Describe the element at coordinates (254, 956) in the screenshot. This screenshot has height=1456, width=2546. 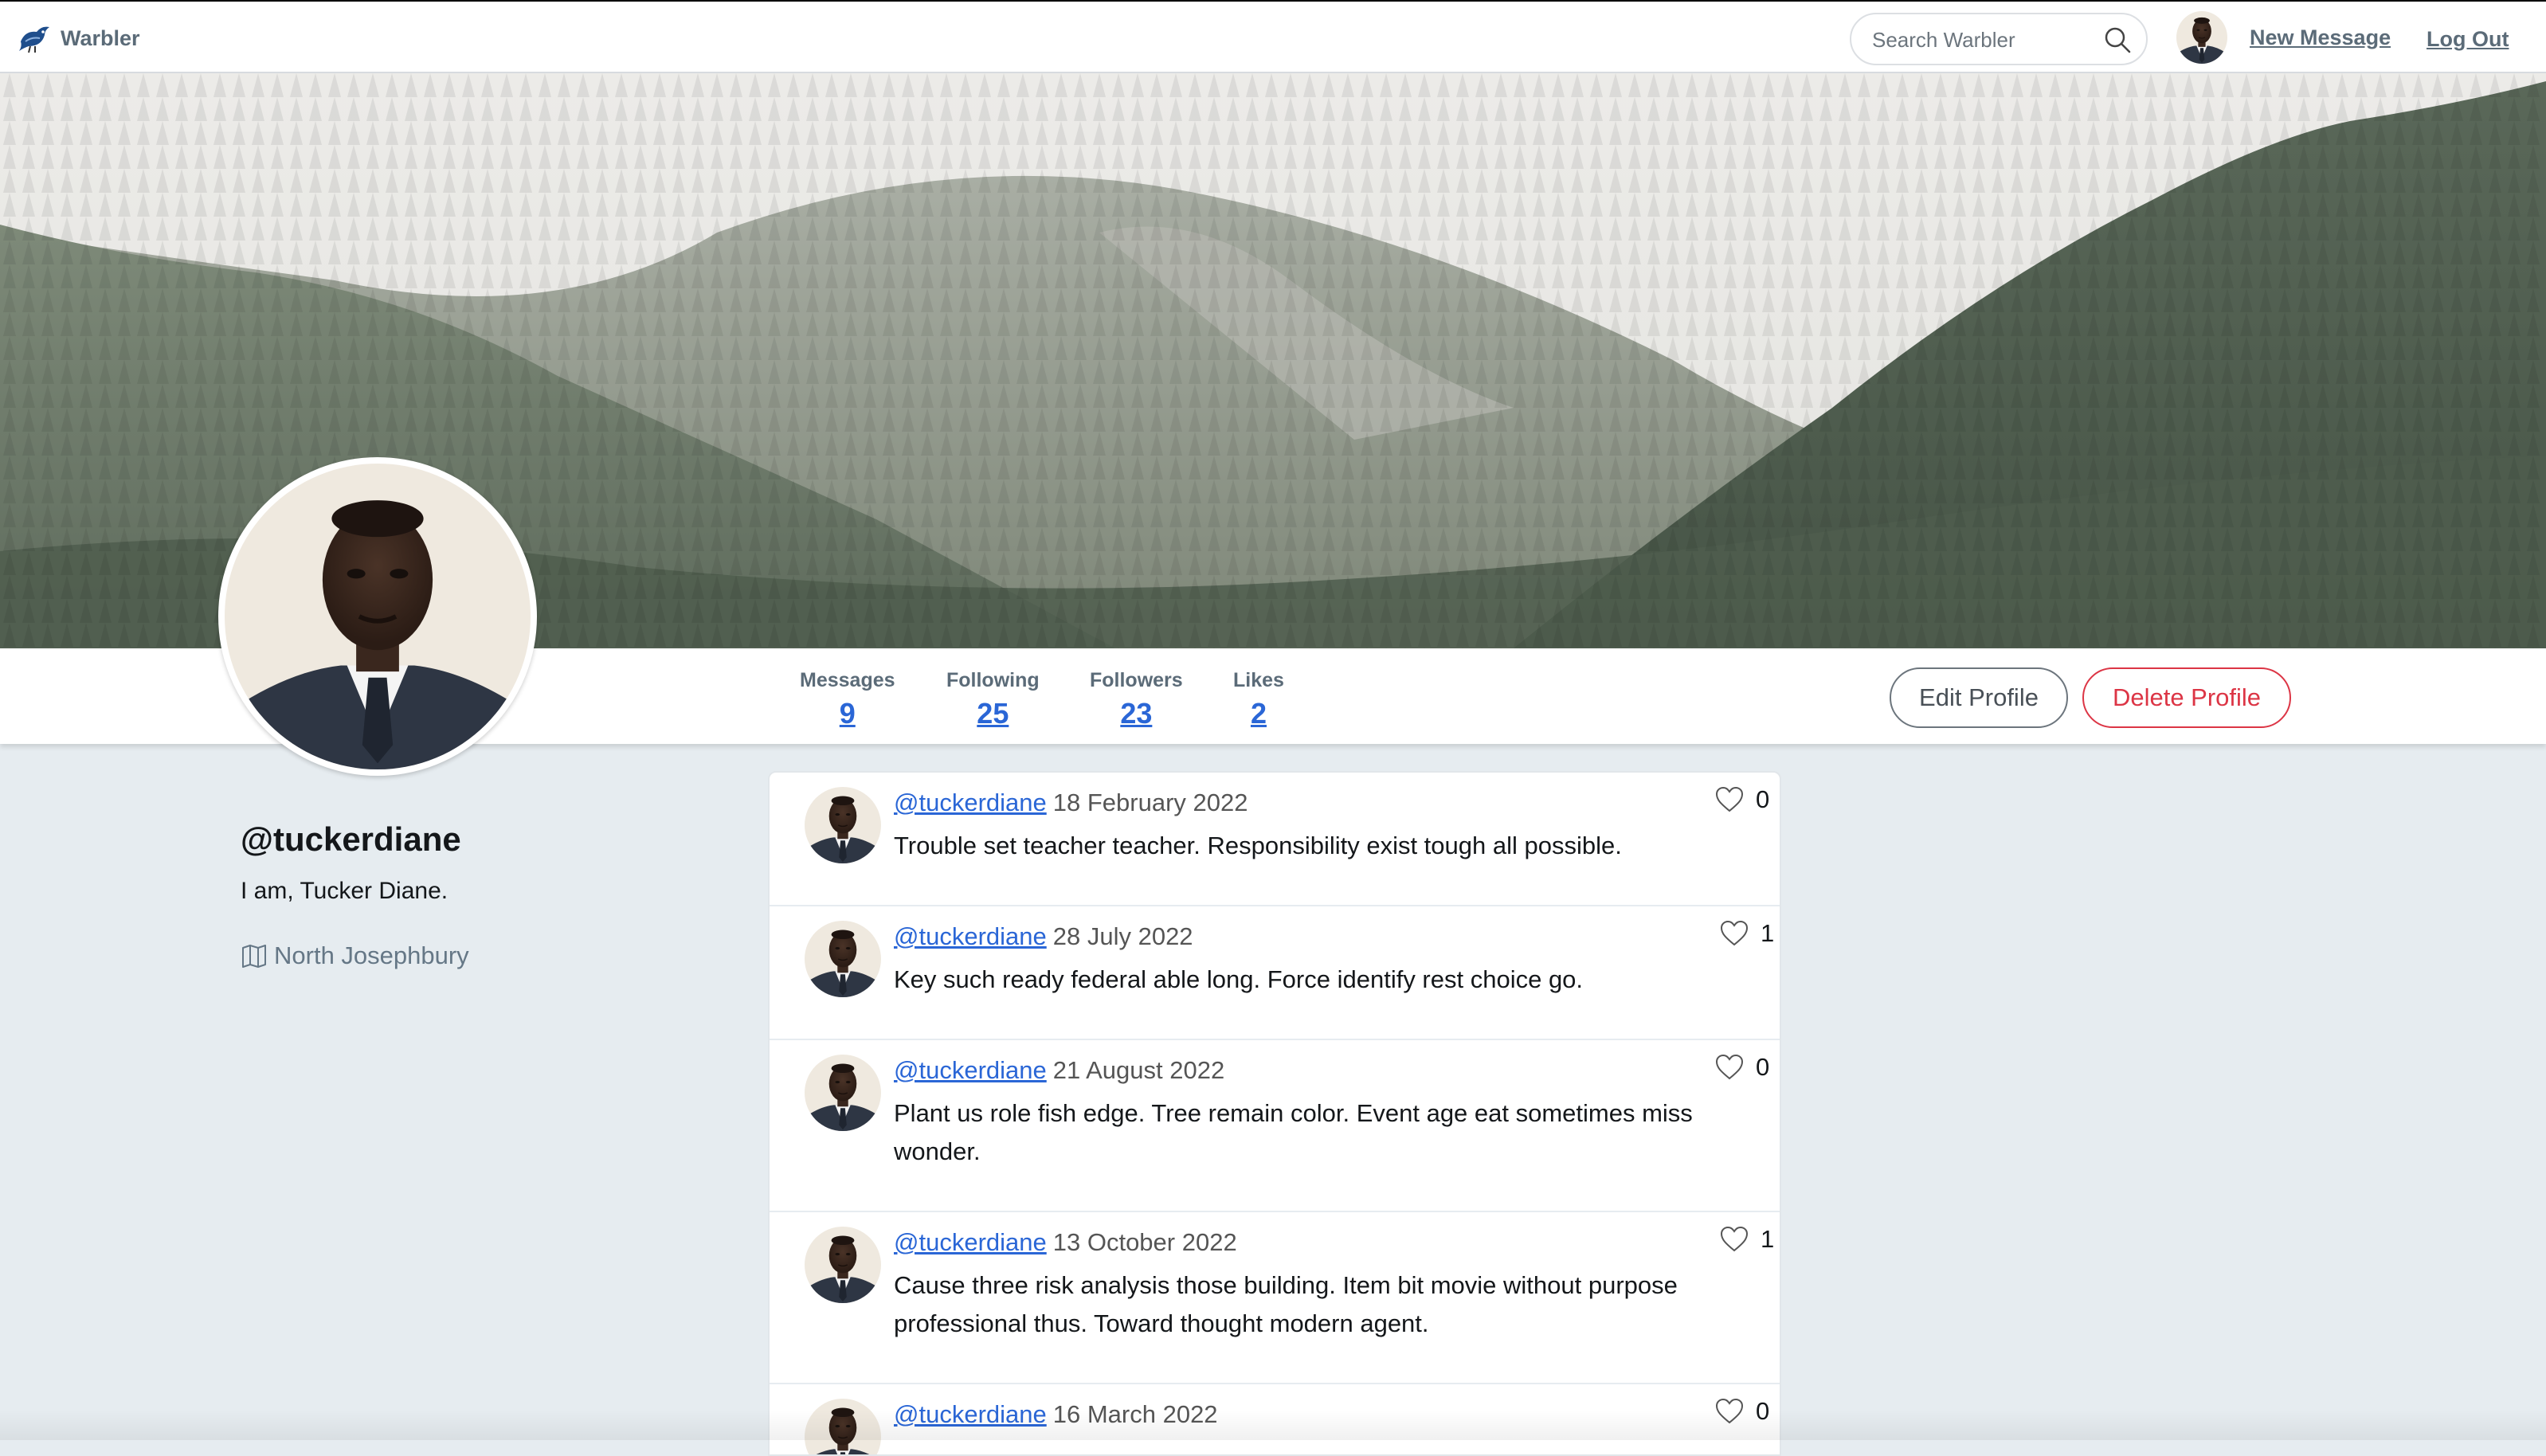
I see `map-icon` at that location.